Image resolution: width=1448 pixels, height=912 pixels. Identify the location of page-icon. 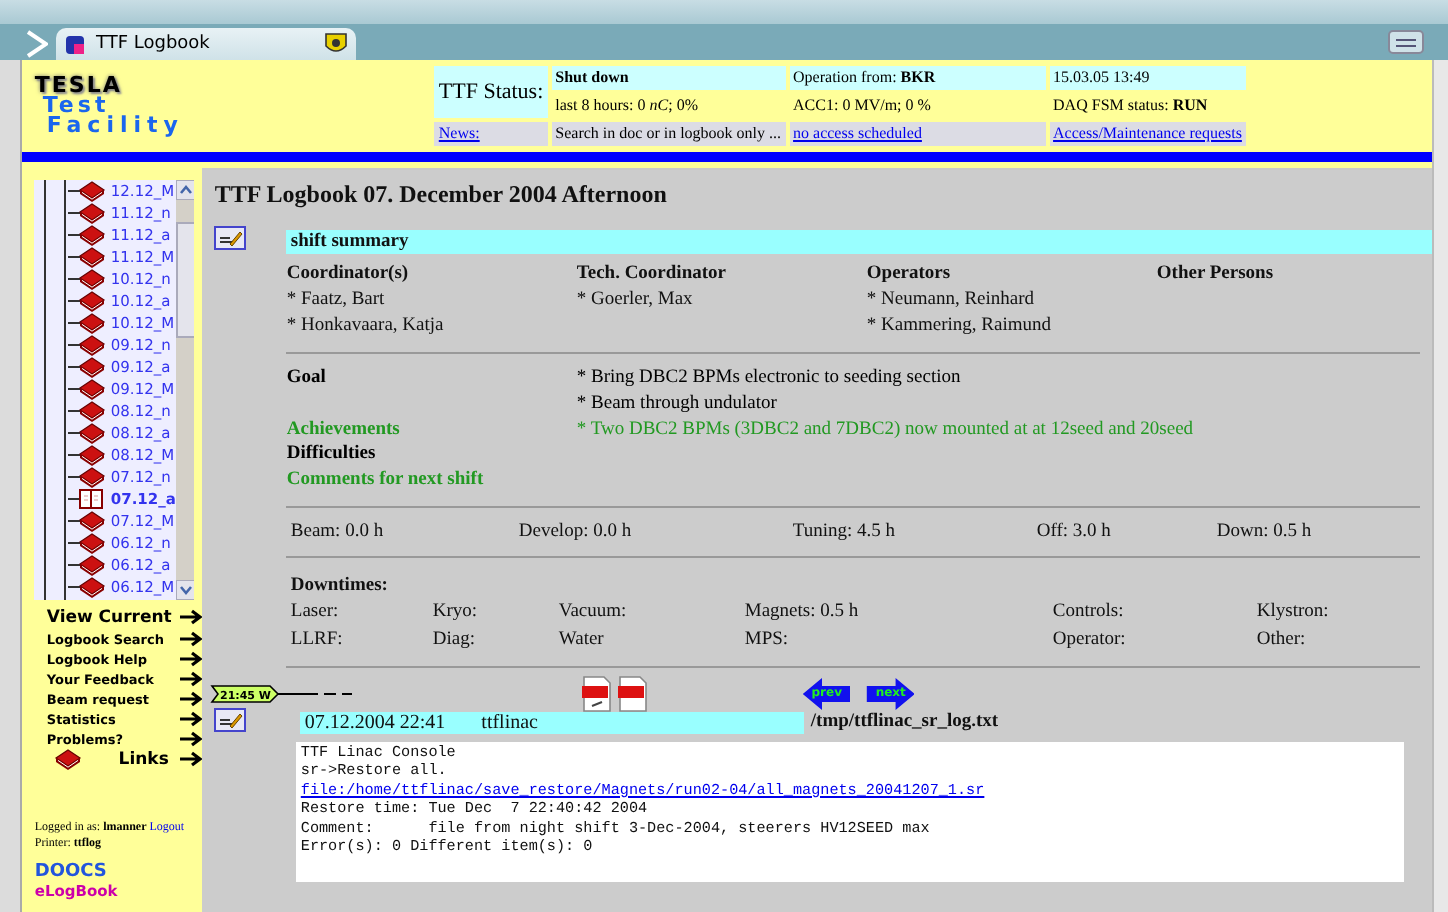
(75, 44).